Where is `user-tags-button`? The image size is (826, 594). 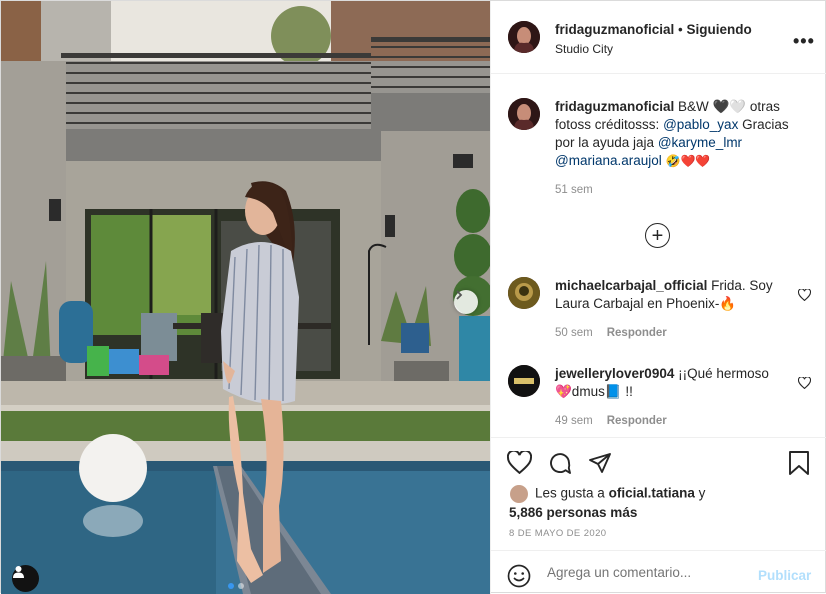
user-tags-button is located at coordinates (25, 578).